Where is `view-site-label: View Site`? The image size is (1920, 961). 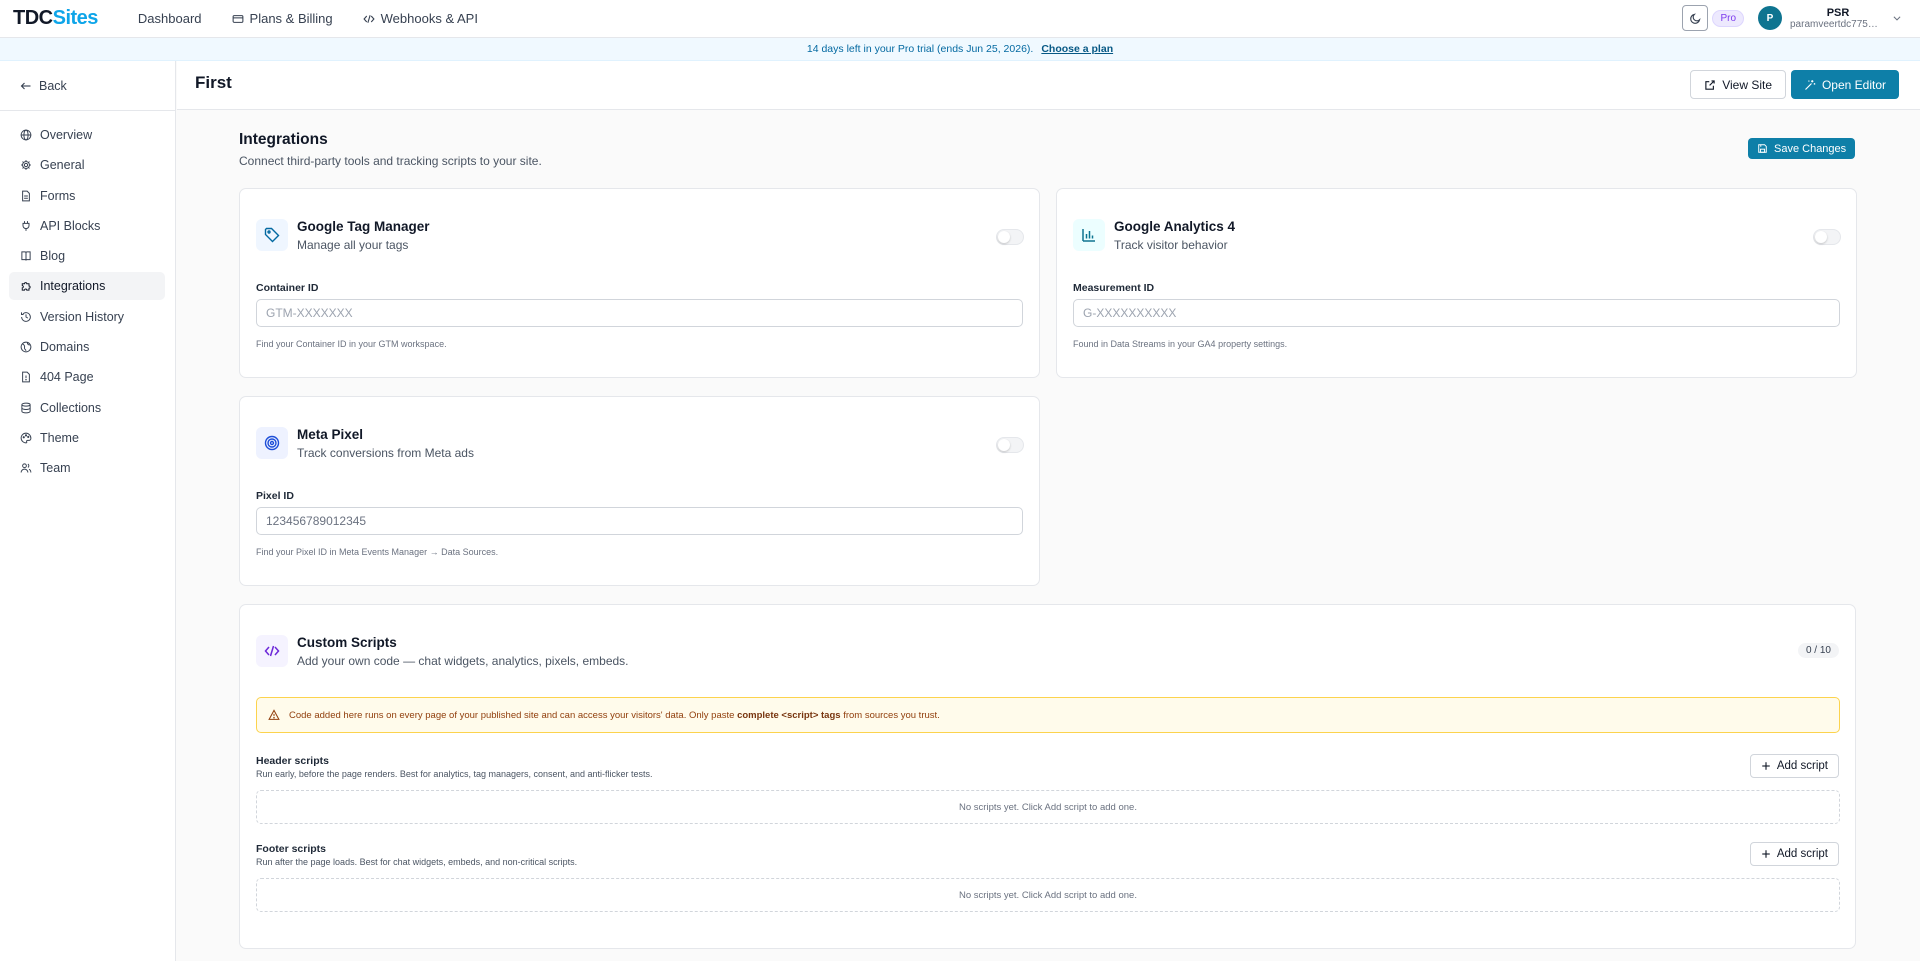 view-site-label: View Site is located at coordinates (1747, 84).